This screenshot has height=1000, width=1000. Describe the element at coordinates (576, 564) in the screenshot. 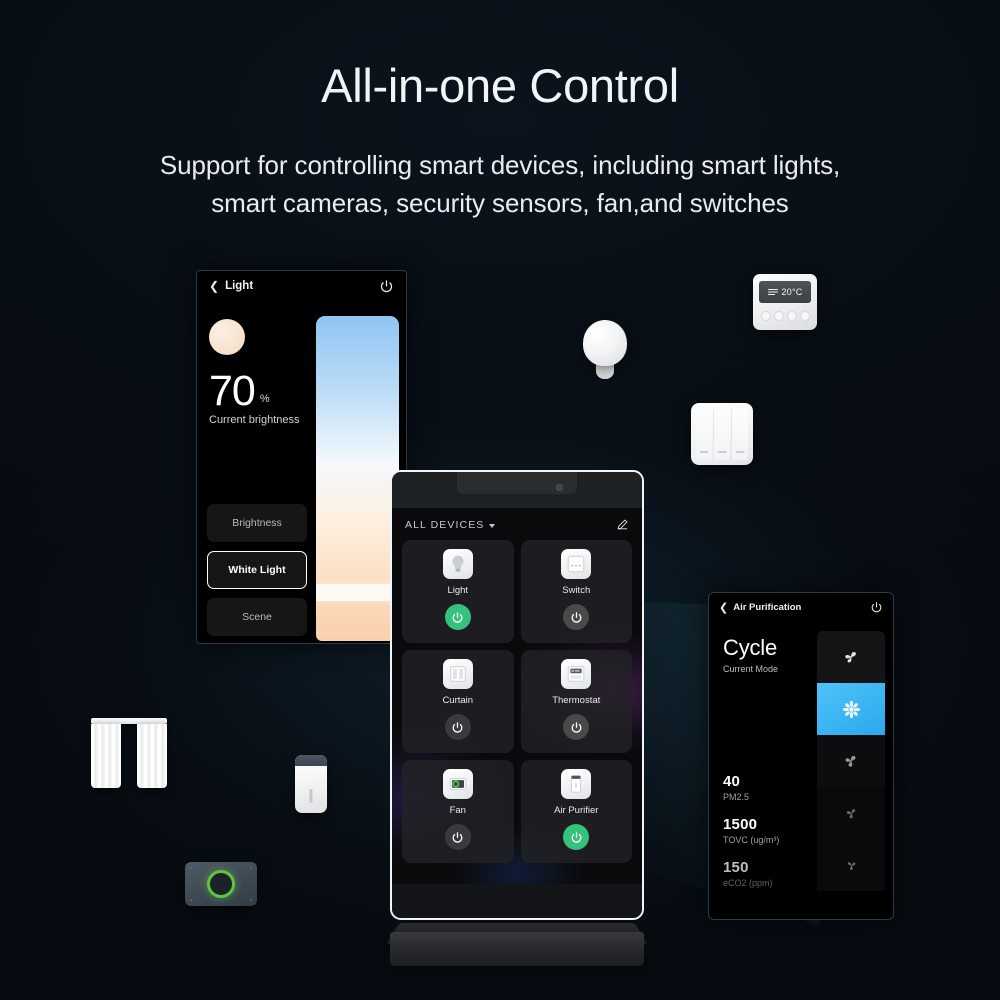

I see `switch-icon` at that location.